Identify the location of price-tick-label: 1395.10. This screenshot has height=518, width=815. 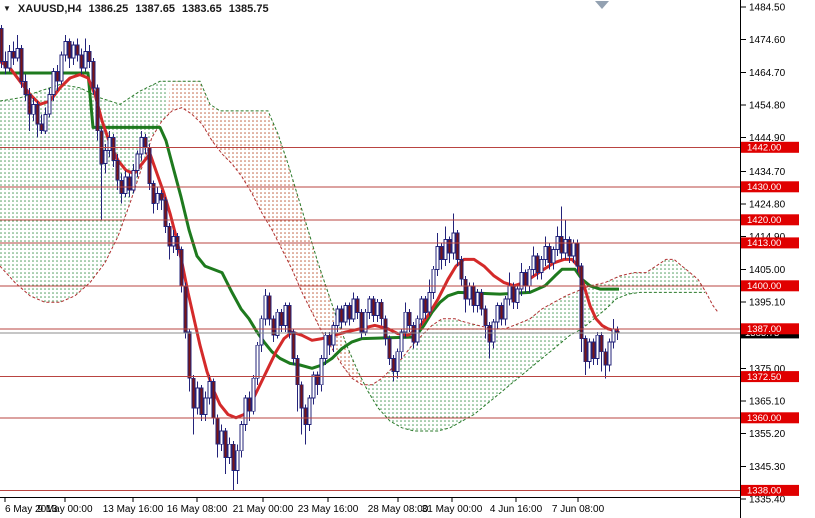
(767, 303).